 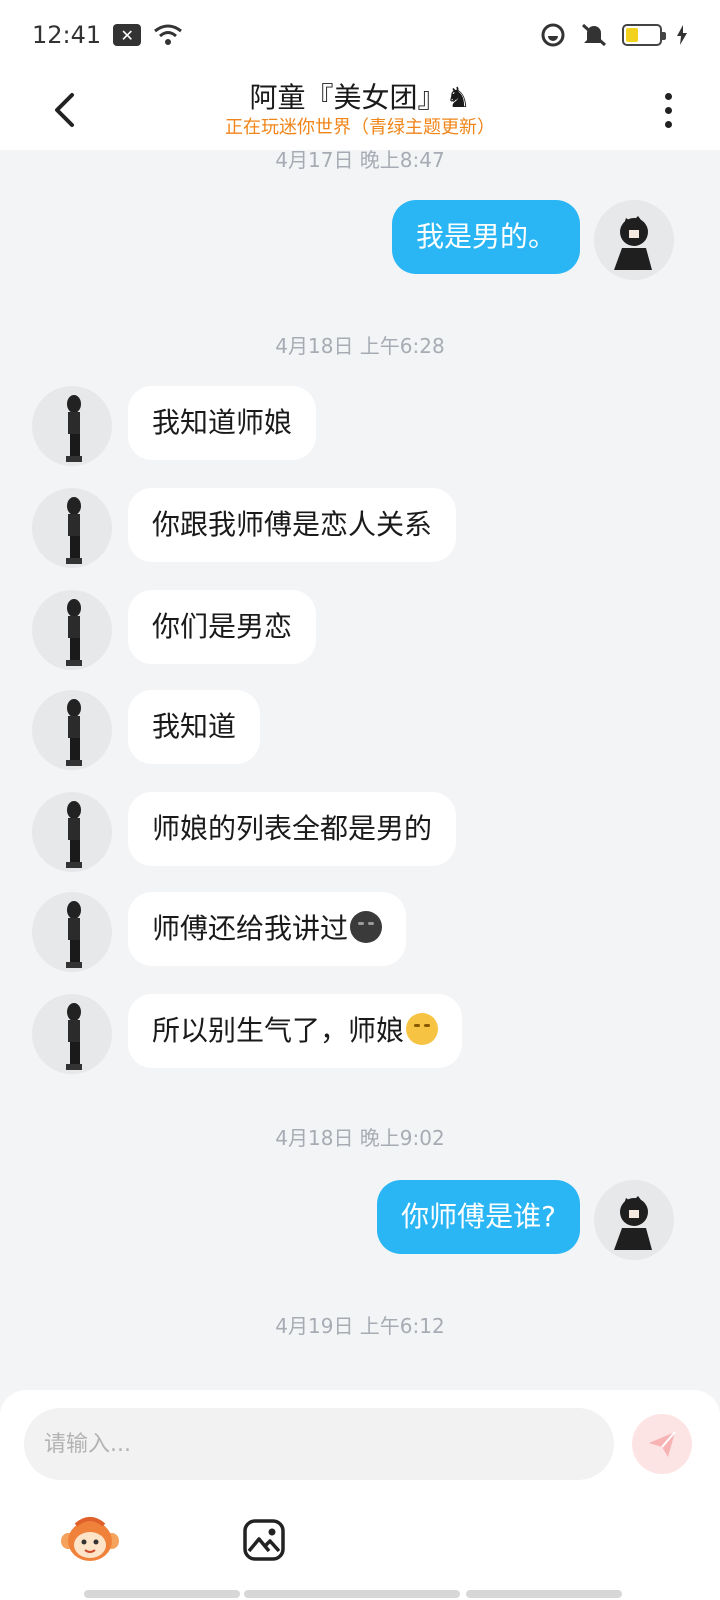 I want to click on smirk-dark-emoji-icon, so click(x=366, y=927).